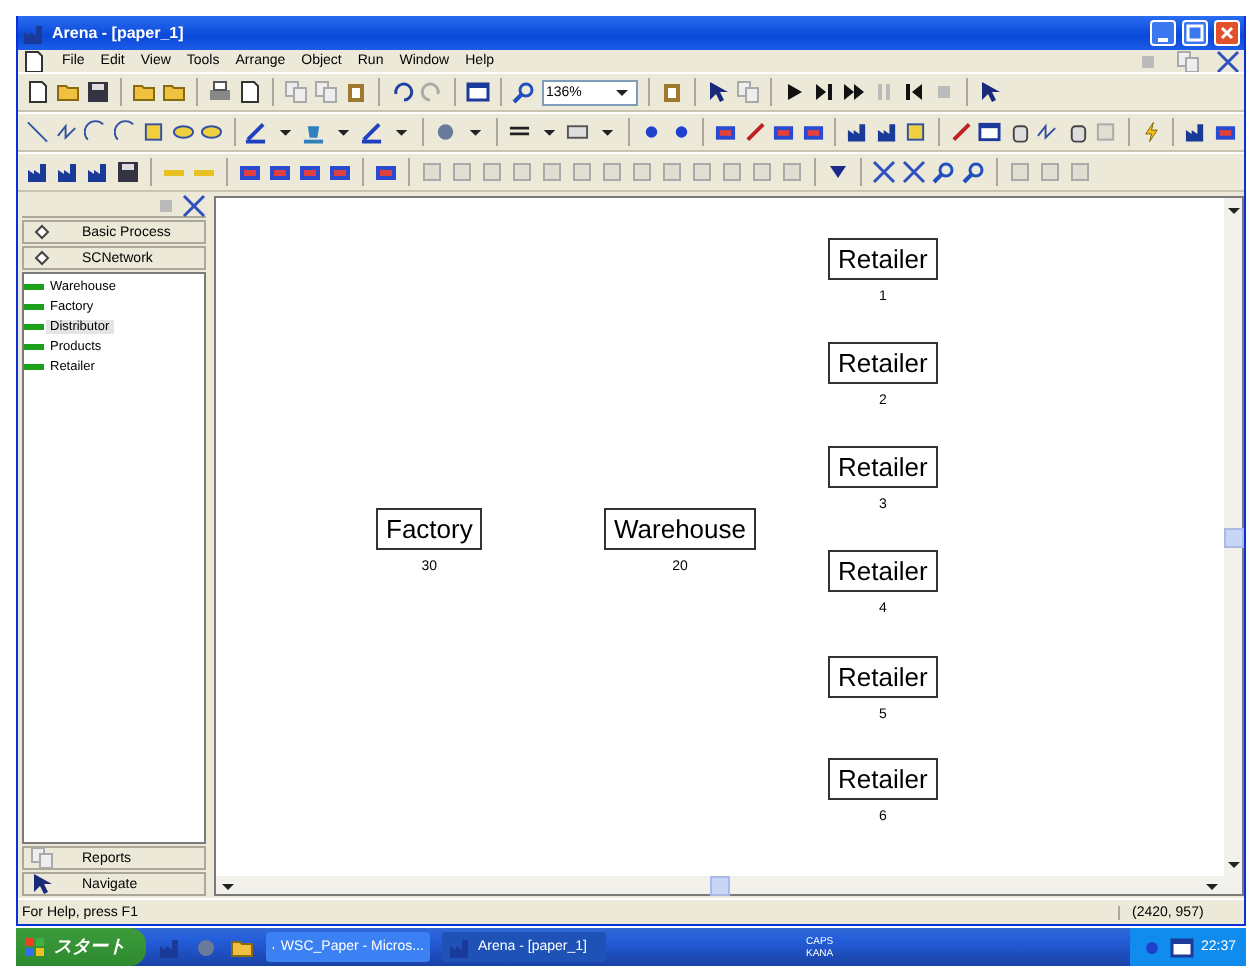 The height and width of the screenshot is (966, 1252). What do you see at coordinates (854, 92) in the screenshot?
I see `fast-forward-icon` at bounding box center [854, 92].